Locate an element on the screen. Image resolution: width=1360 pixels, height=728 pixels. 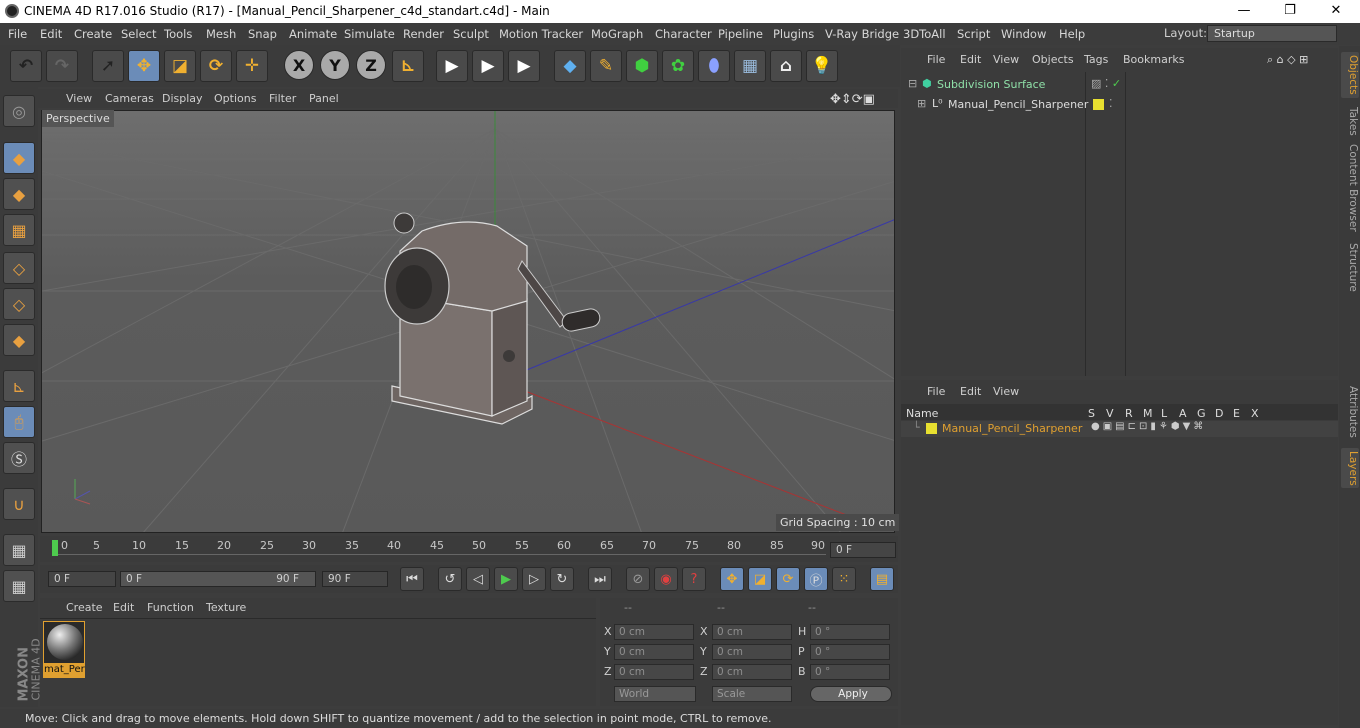
current-frame-field: 0 F is located at coordinates (863, 550).